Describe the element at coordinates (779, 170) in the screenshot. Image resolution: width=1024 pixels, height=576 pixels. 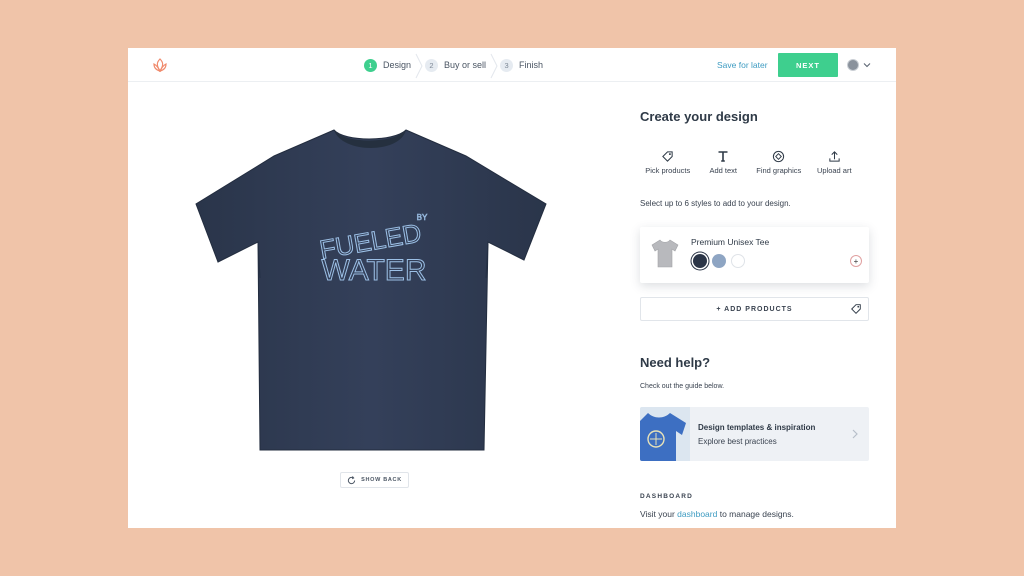
I see `tool-label: Find graphics` at that location.